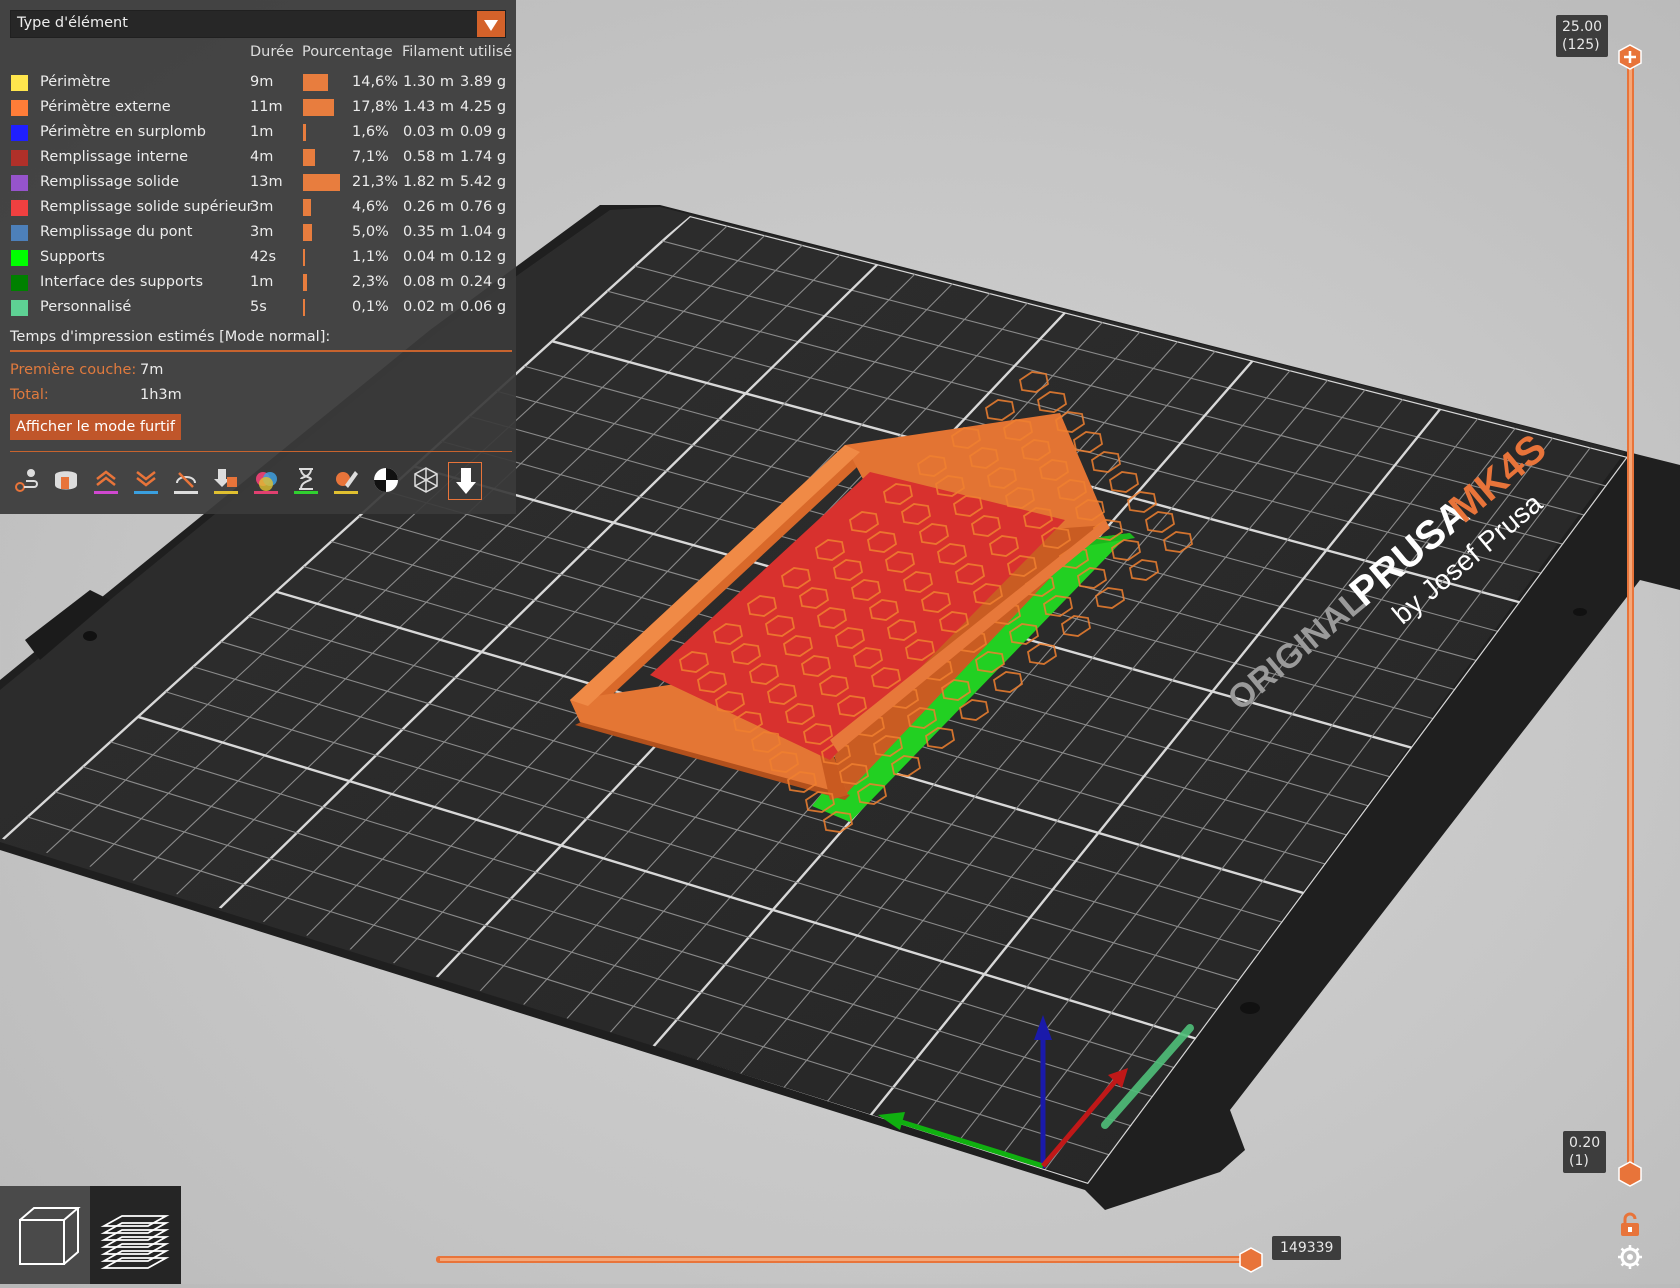 The width and height of the screenshot is (1680, 1288). What do you see at coordinates (1630, 1225) in the screenshot?
I see `lock-icon` at bounding box center [1630, 1225].